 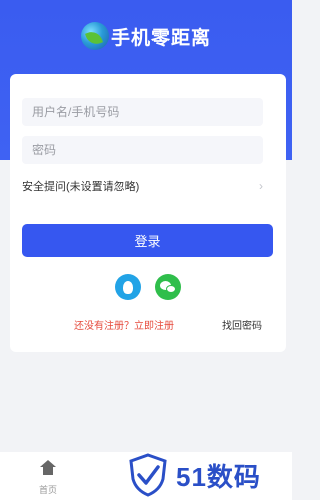 What do you see at coordinates (47, 490) in the screenshot?
I see `tab-home-label: 首页` at bounding box center [47, 490].